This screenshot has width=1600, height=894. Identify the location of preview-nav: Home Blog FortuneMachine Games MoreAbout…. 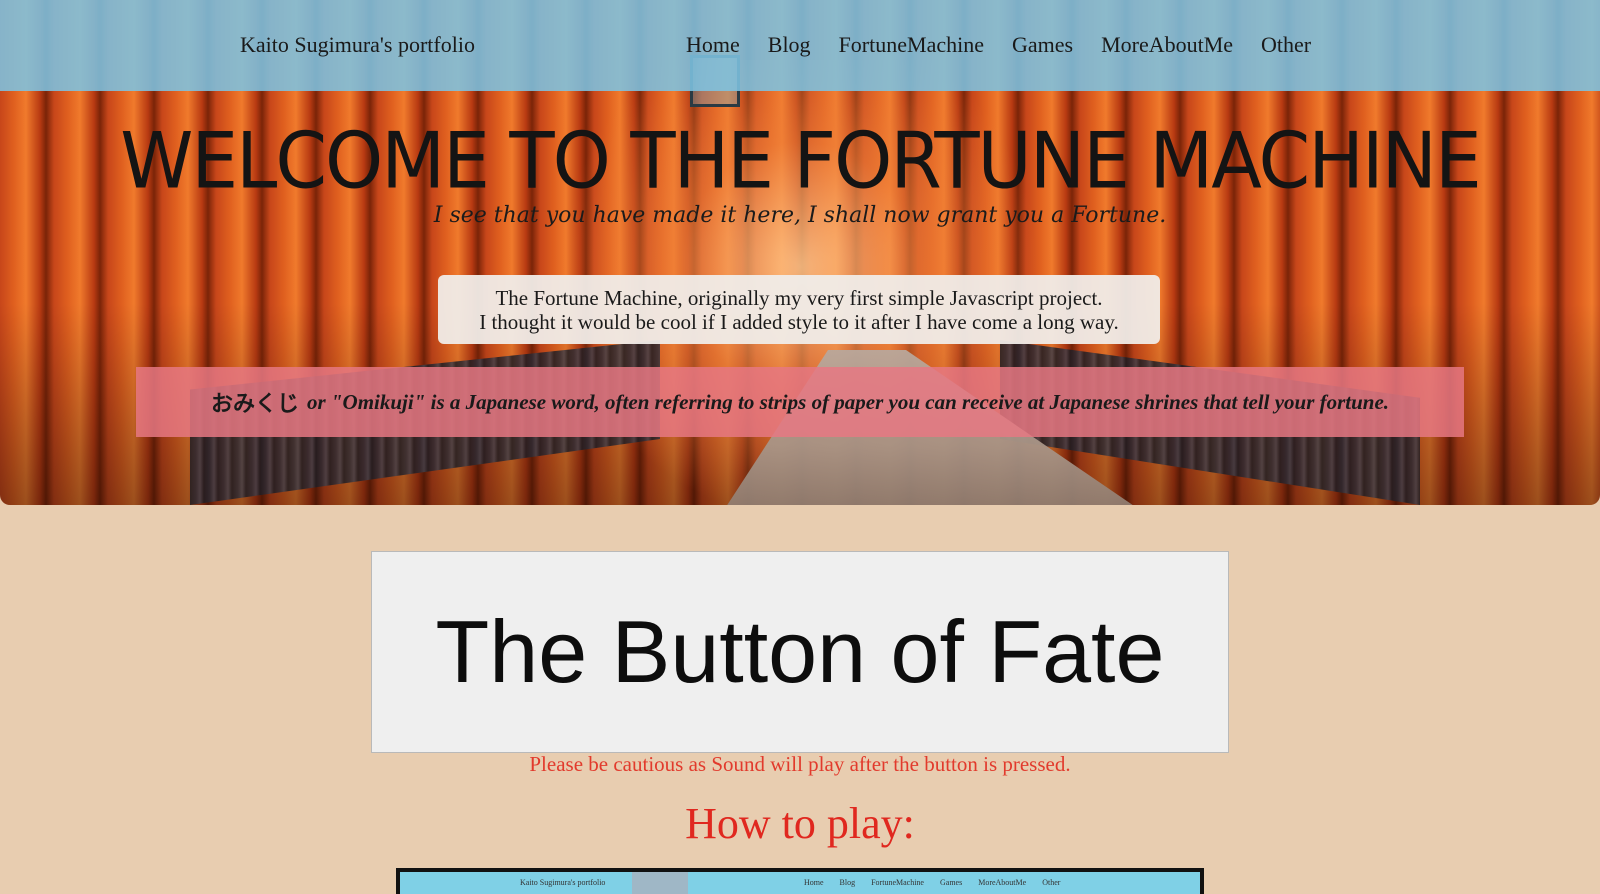
(932, 882).